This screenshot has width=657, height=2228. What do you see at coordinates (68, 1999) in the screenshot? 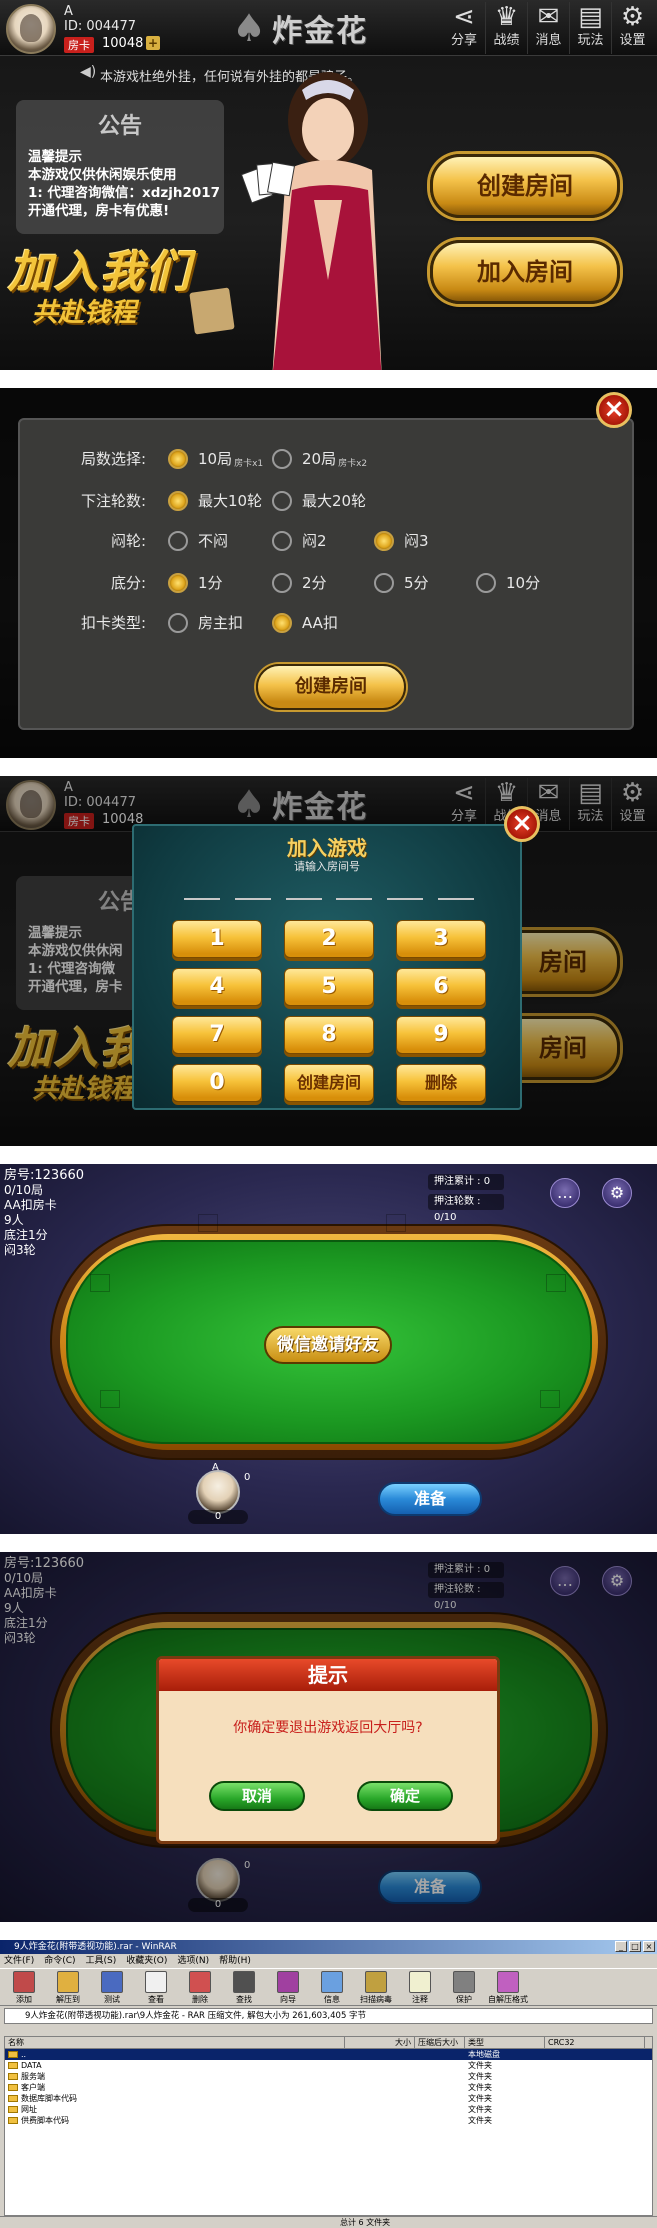
I see `toolbar-label: 解压到` at bounding box center [68, 1999].